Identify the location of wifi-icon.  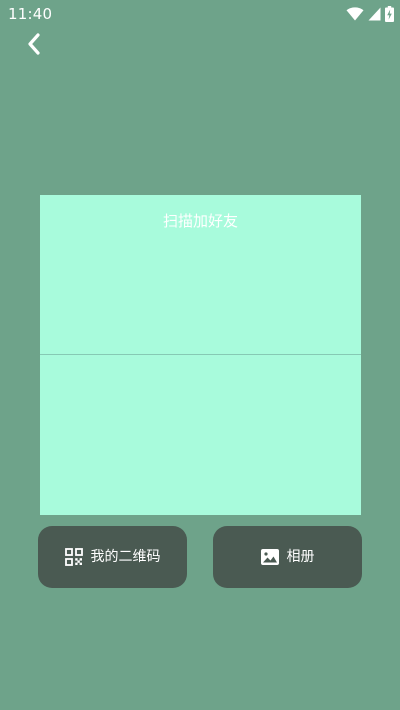
(355, 14).